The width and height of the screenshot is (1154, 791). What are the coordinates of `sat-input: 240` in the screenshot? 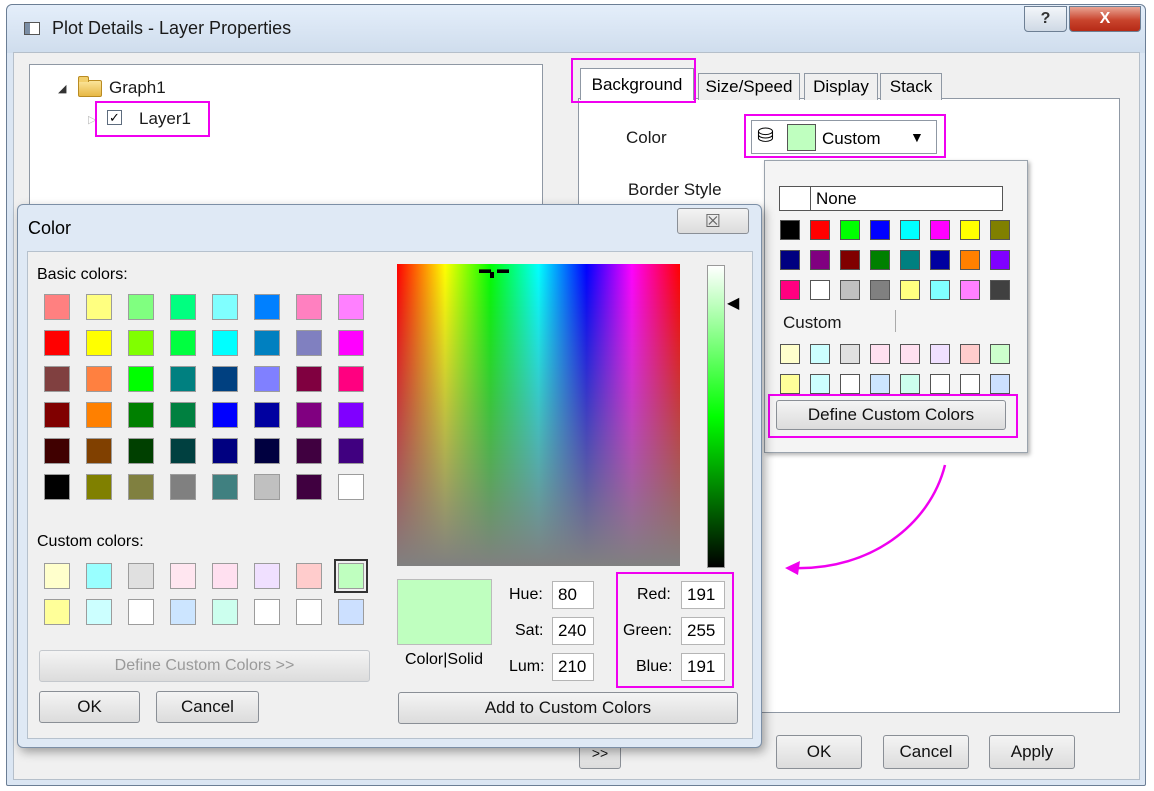 It's located at (573, 631).